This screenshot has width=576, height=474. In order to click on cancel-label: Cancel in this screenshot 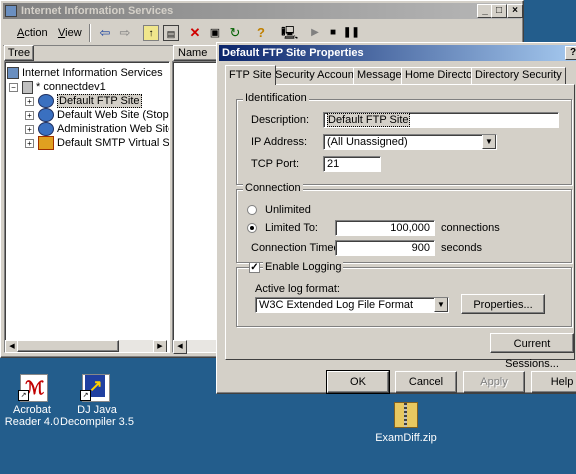, I will do `click(426, 382)`.